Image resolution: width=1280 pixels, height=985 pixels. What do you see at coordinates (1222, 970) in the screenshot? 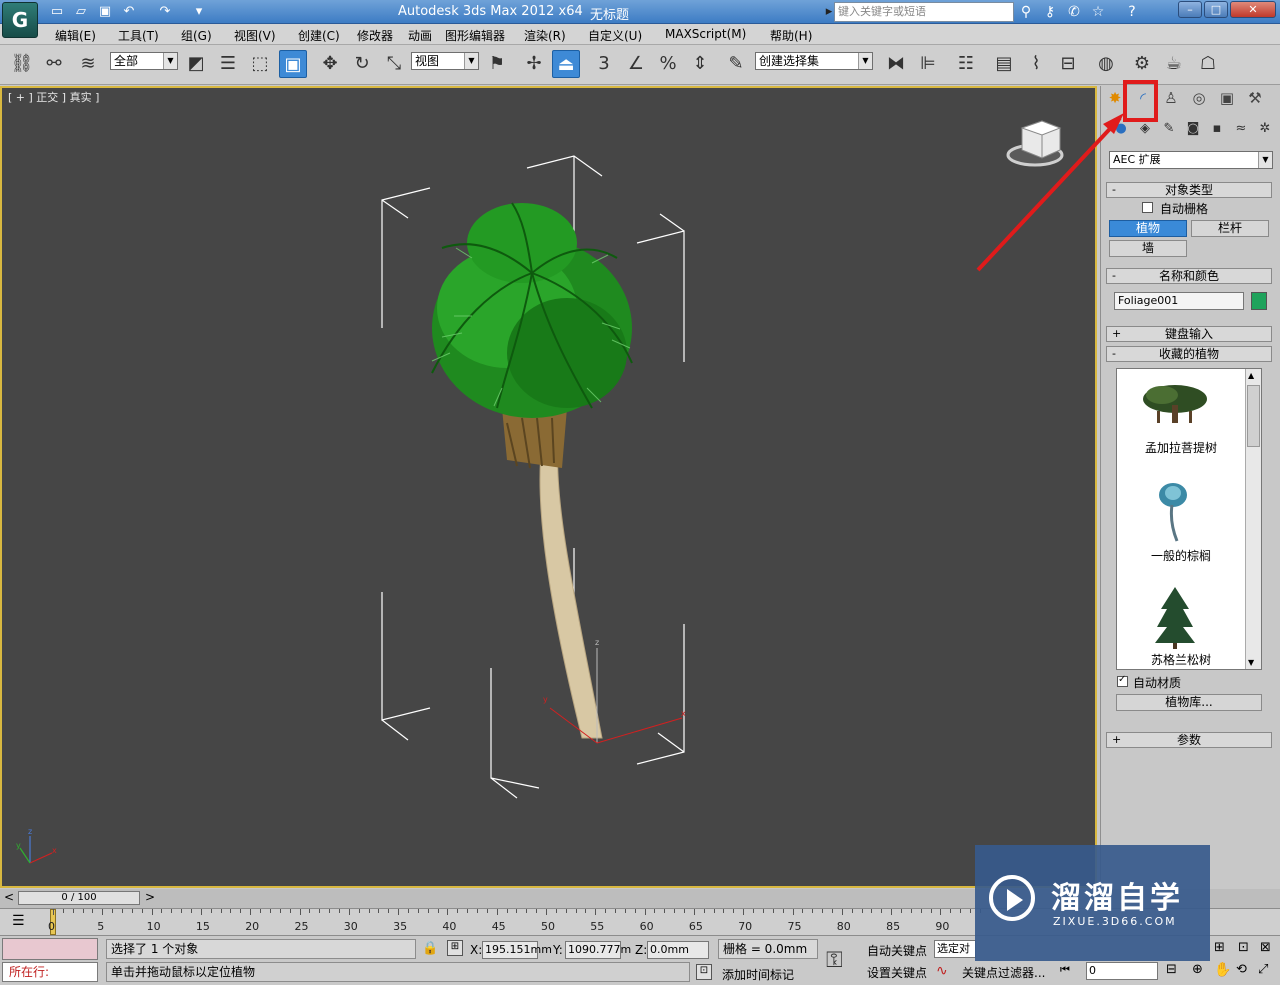
I see `pan-hand-icon: ✋` at bounding box center [1222, 970].